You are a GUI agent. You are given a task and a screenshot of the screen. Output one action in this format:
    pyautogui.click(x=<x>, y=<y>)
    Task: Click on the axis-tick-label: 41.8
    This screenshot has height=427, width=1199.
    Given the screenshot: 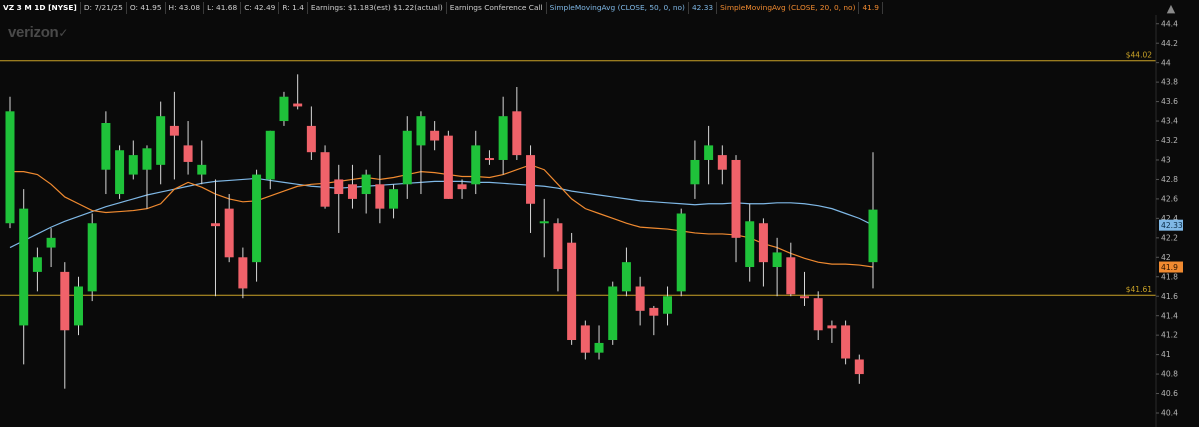 What is the action you would take?
    pyautogui.click(x=1169, y=276)
    